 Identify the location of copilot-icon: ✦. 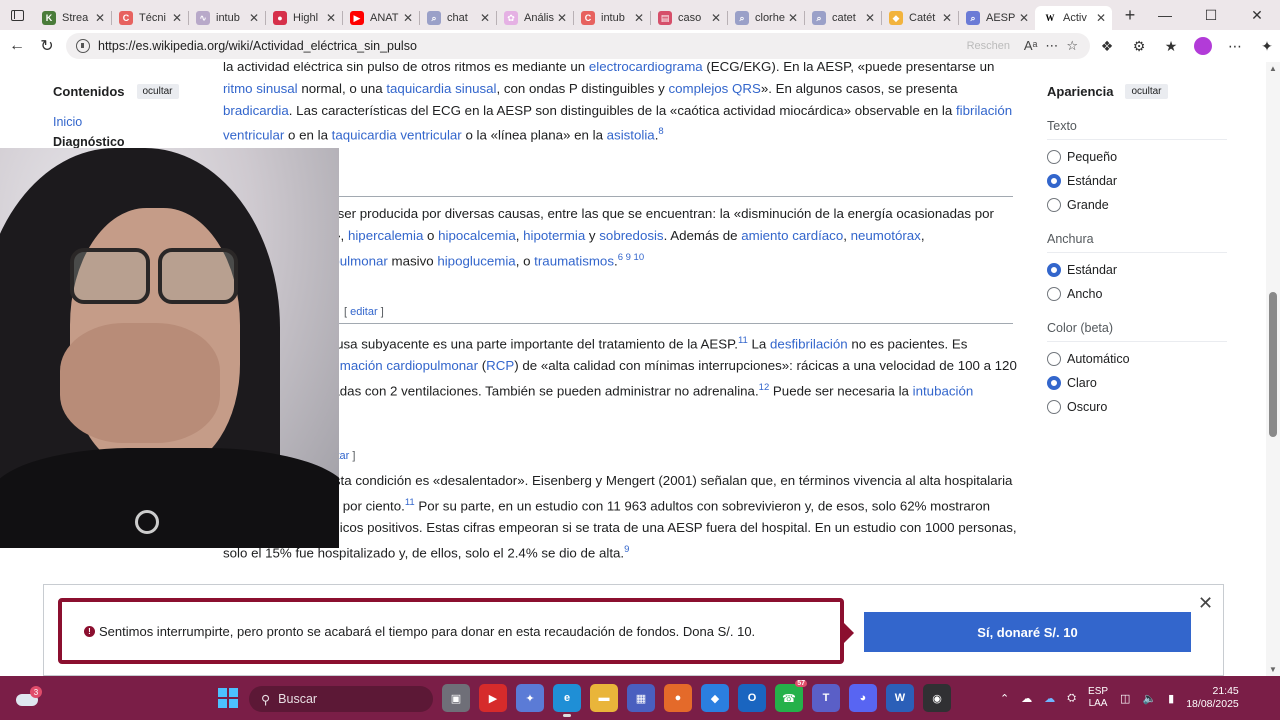
(1267, 46).